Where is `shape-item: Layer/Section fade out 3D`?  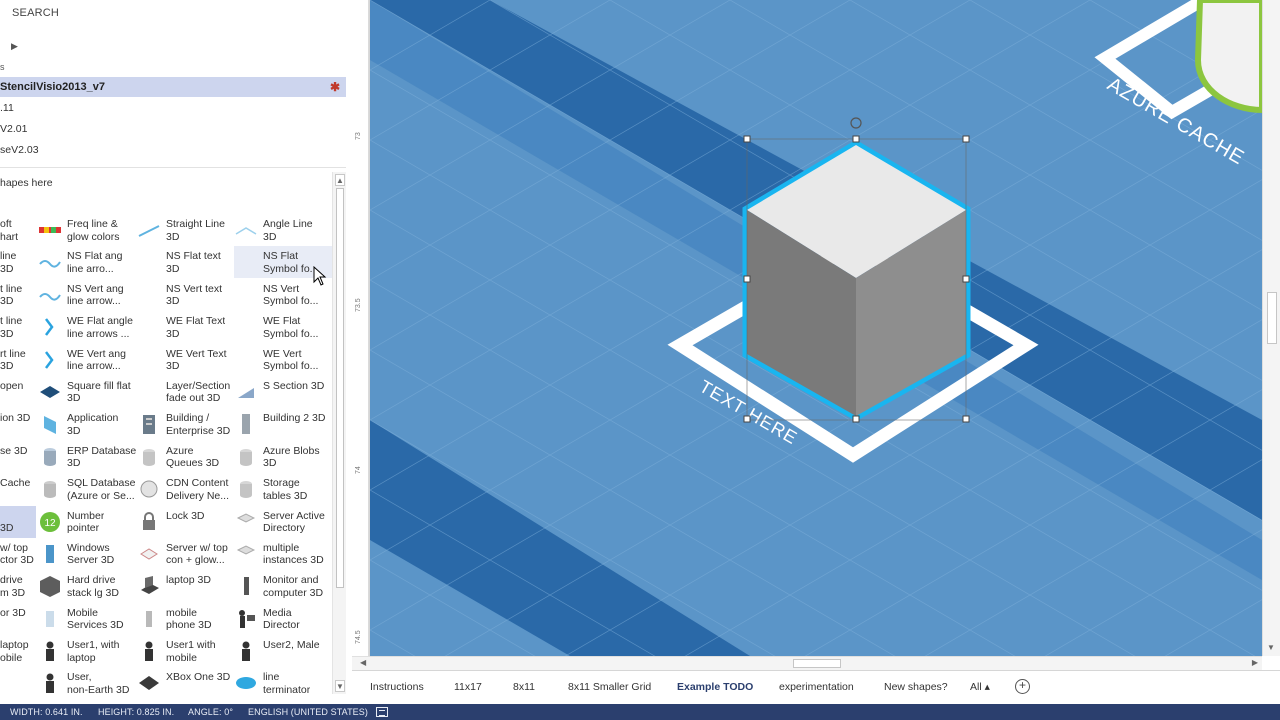 shape-item: Layer/Section fade out 3D is located at coordinates (186, 392).